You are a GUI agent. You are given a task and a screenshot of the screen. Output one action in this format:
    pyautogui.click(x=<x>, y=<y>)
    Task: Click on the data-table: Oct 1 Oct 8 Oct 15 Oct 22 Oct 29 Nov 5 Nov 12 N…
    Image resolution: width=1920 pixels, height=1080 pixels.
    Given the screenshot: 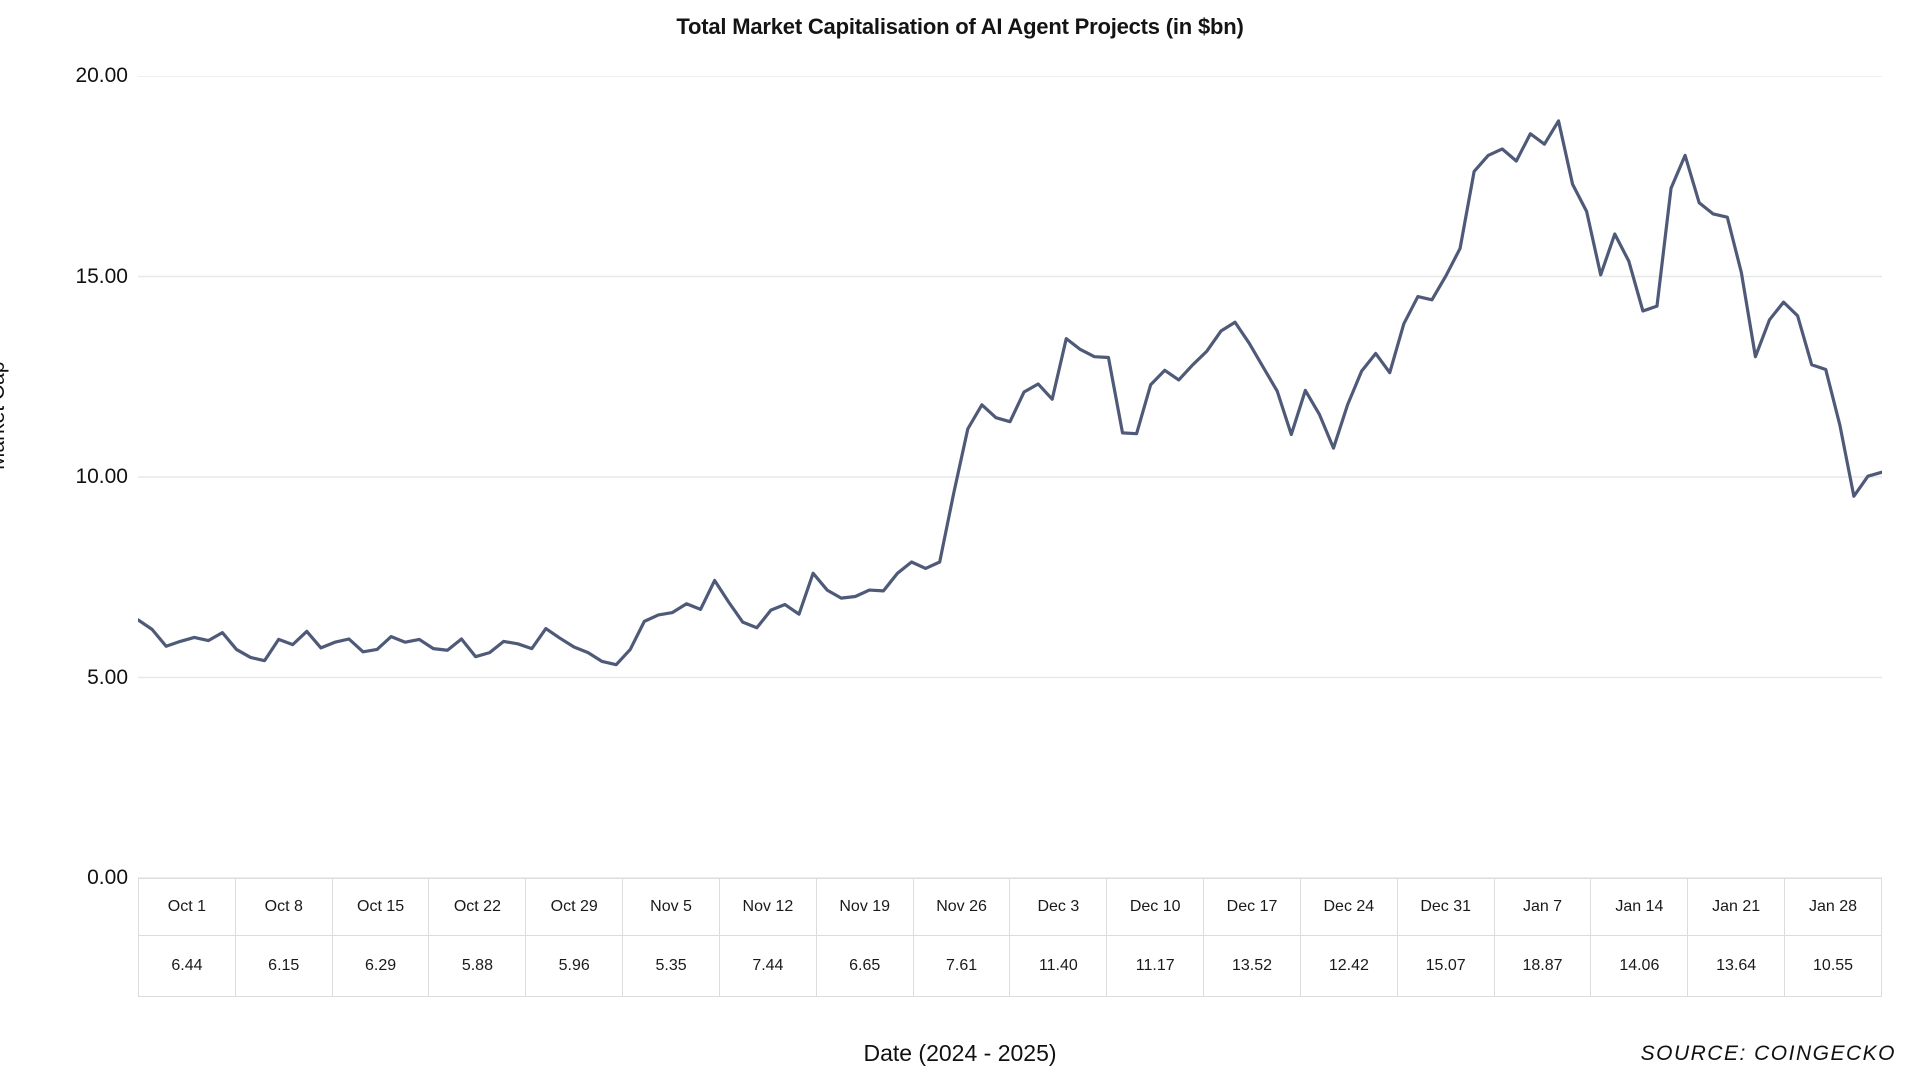 What is the action you would take?
    pyautogui.click(x=1010, y=937)
    